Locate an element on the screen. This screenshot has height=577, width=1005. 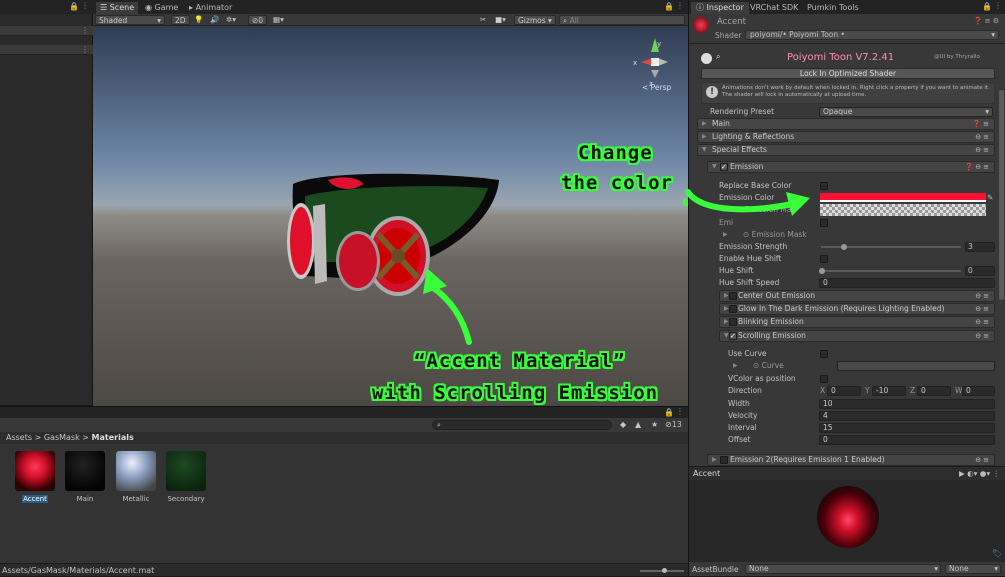
tab-inspector: ⓘ Inspector is located at coordinates (720, 8).